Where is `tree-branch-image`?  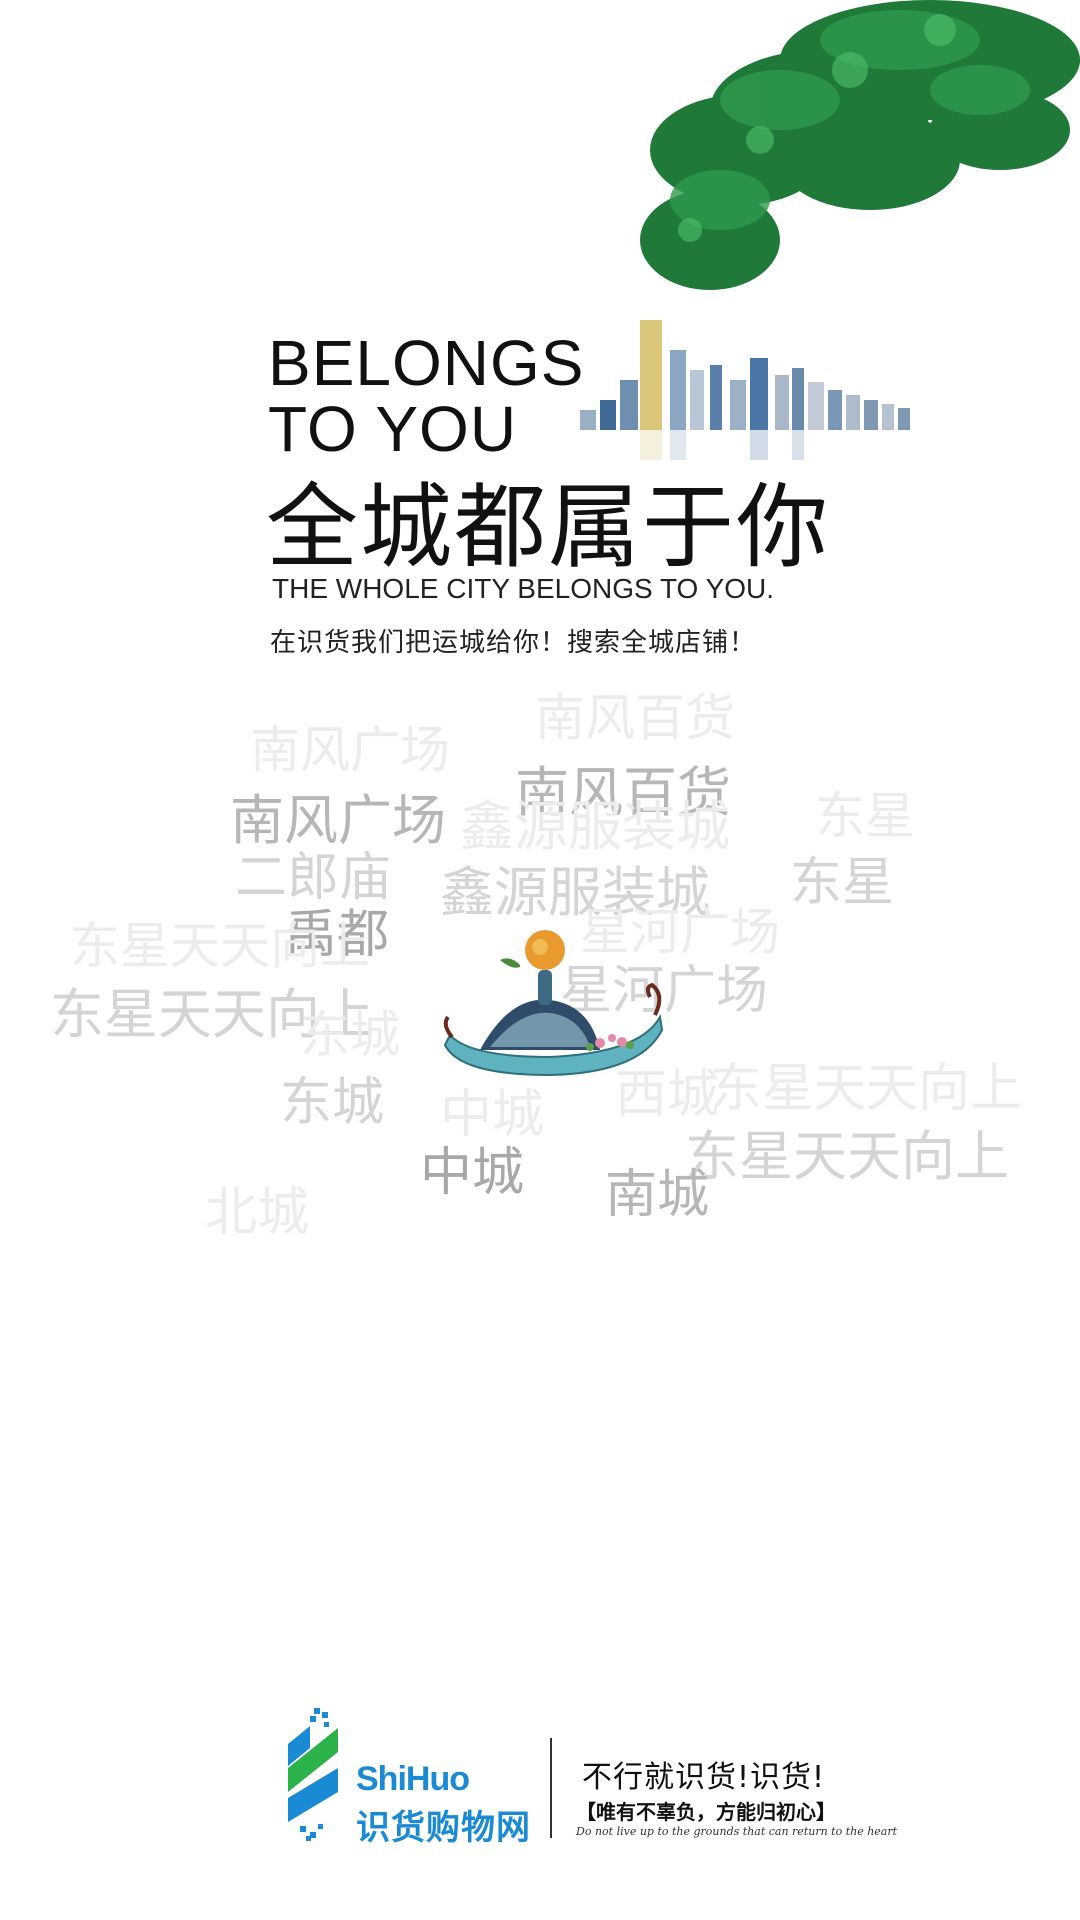
tree-branch-image is located at coordinates (860, 145).